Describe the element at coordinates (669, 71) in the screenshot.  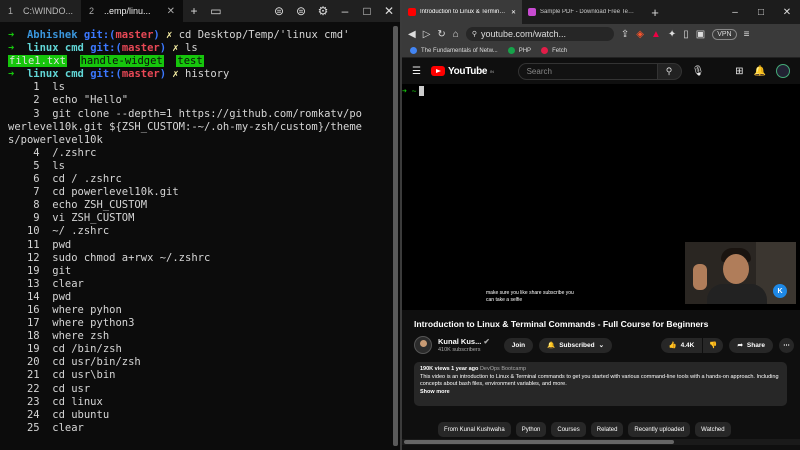
I see `search-icon: ⚲` at that location.